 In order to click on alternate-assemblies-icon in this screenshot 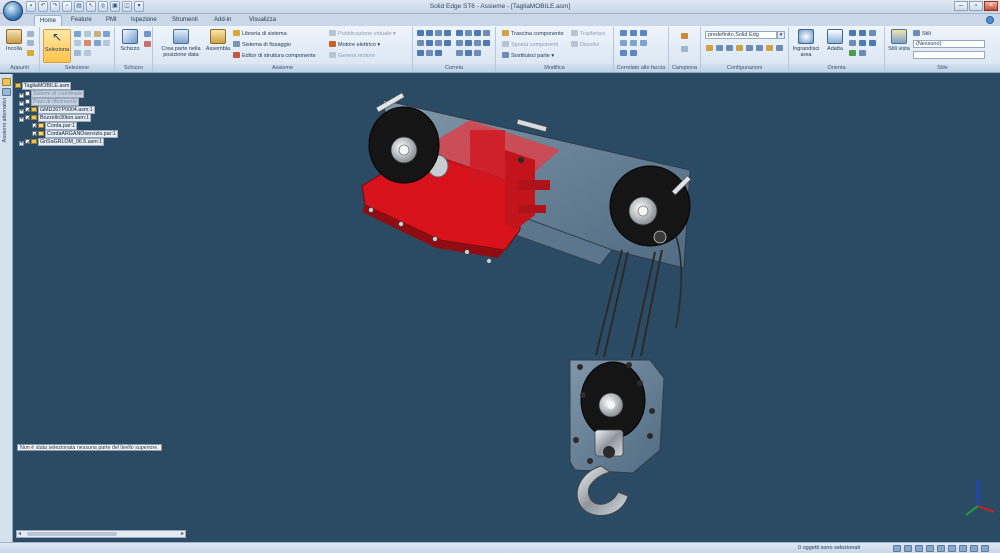, I will do `click(6, 92)`.